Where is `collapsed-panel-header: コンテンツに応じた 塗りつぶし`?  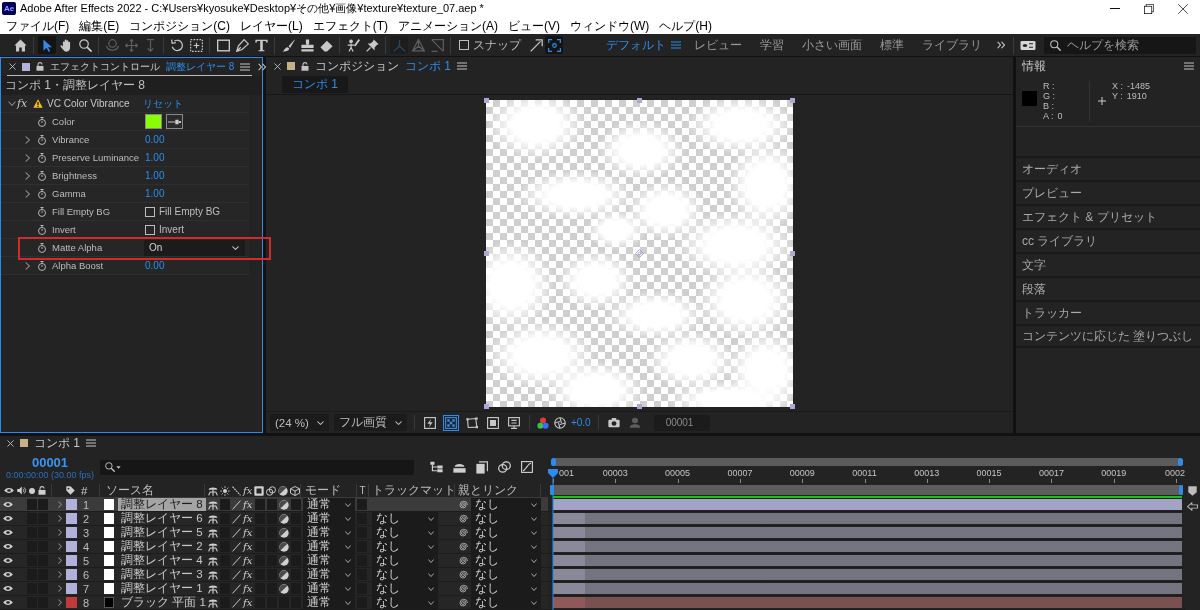
collapsed-panel-header: コンテンツに応じた 塗りつぶし is located at coordinates (1108, 336).